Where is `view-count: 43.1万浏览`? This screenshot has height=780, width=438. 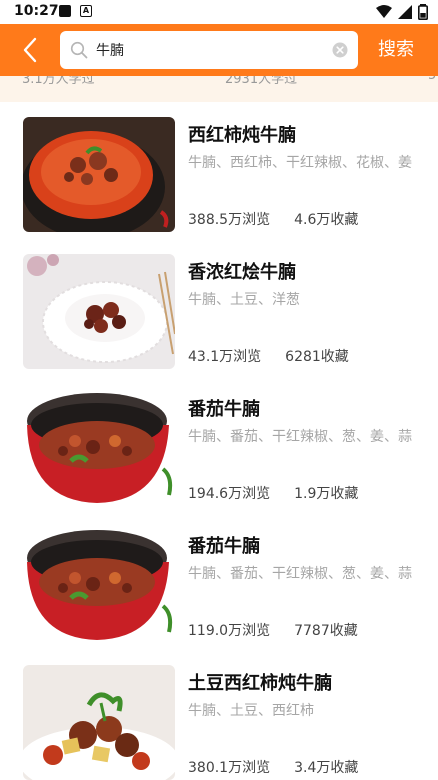
view-count: 43.1万浏览 is located at coordinates (225, 357).